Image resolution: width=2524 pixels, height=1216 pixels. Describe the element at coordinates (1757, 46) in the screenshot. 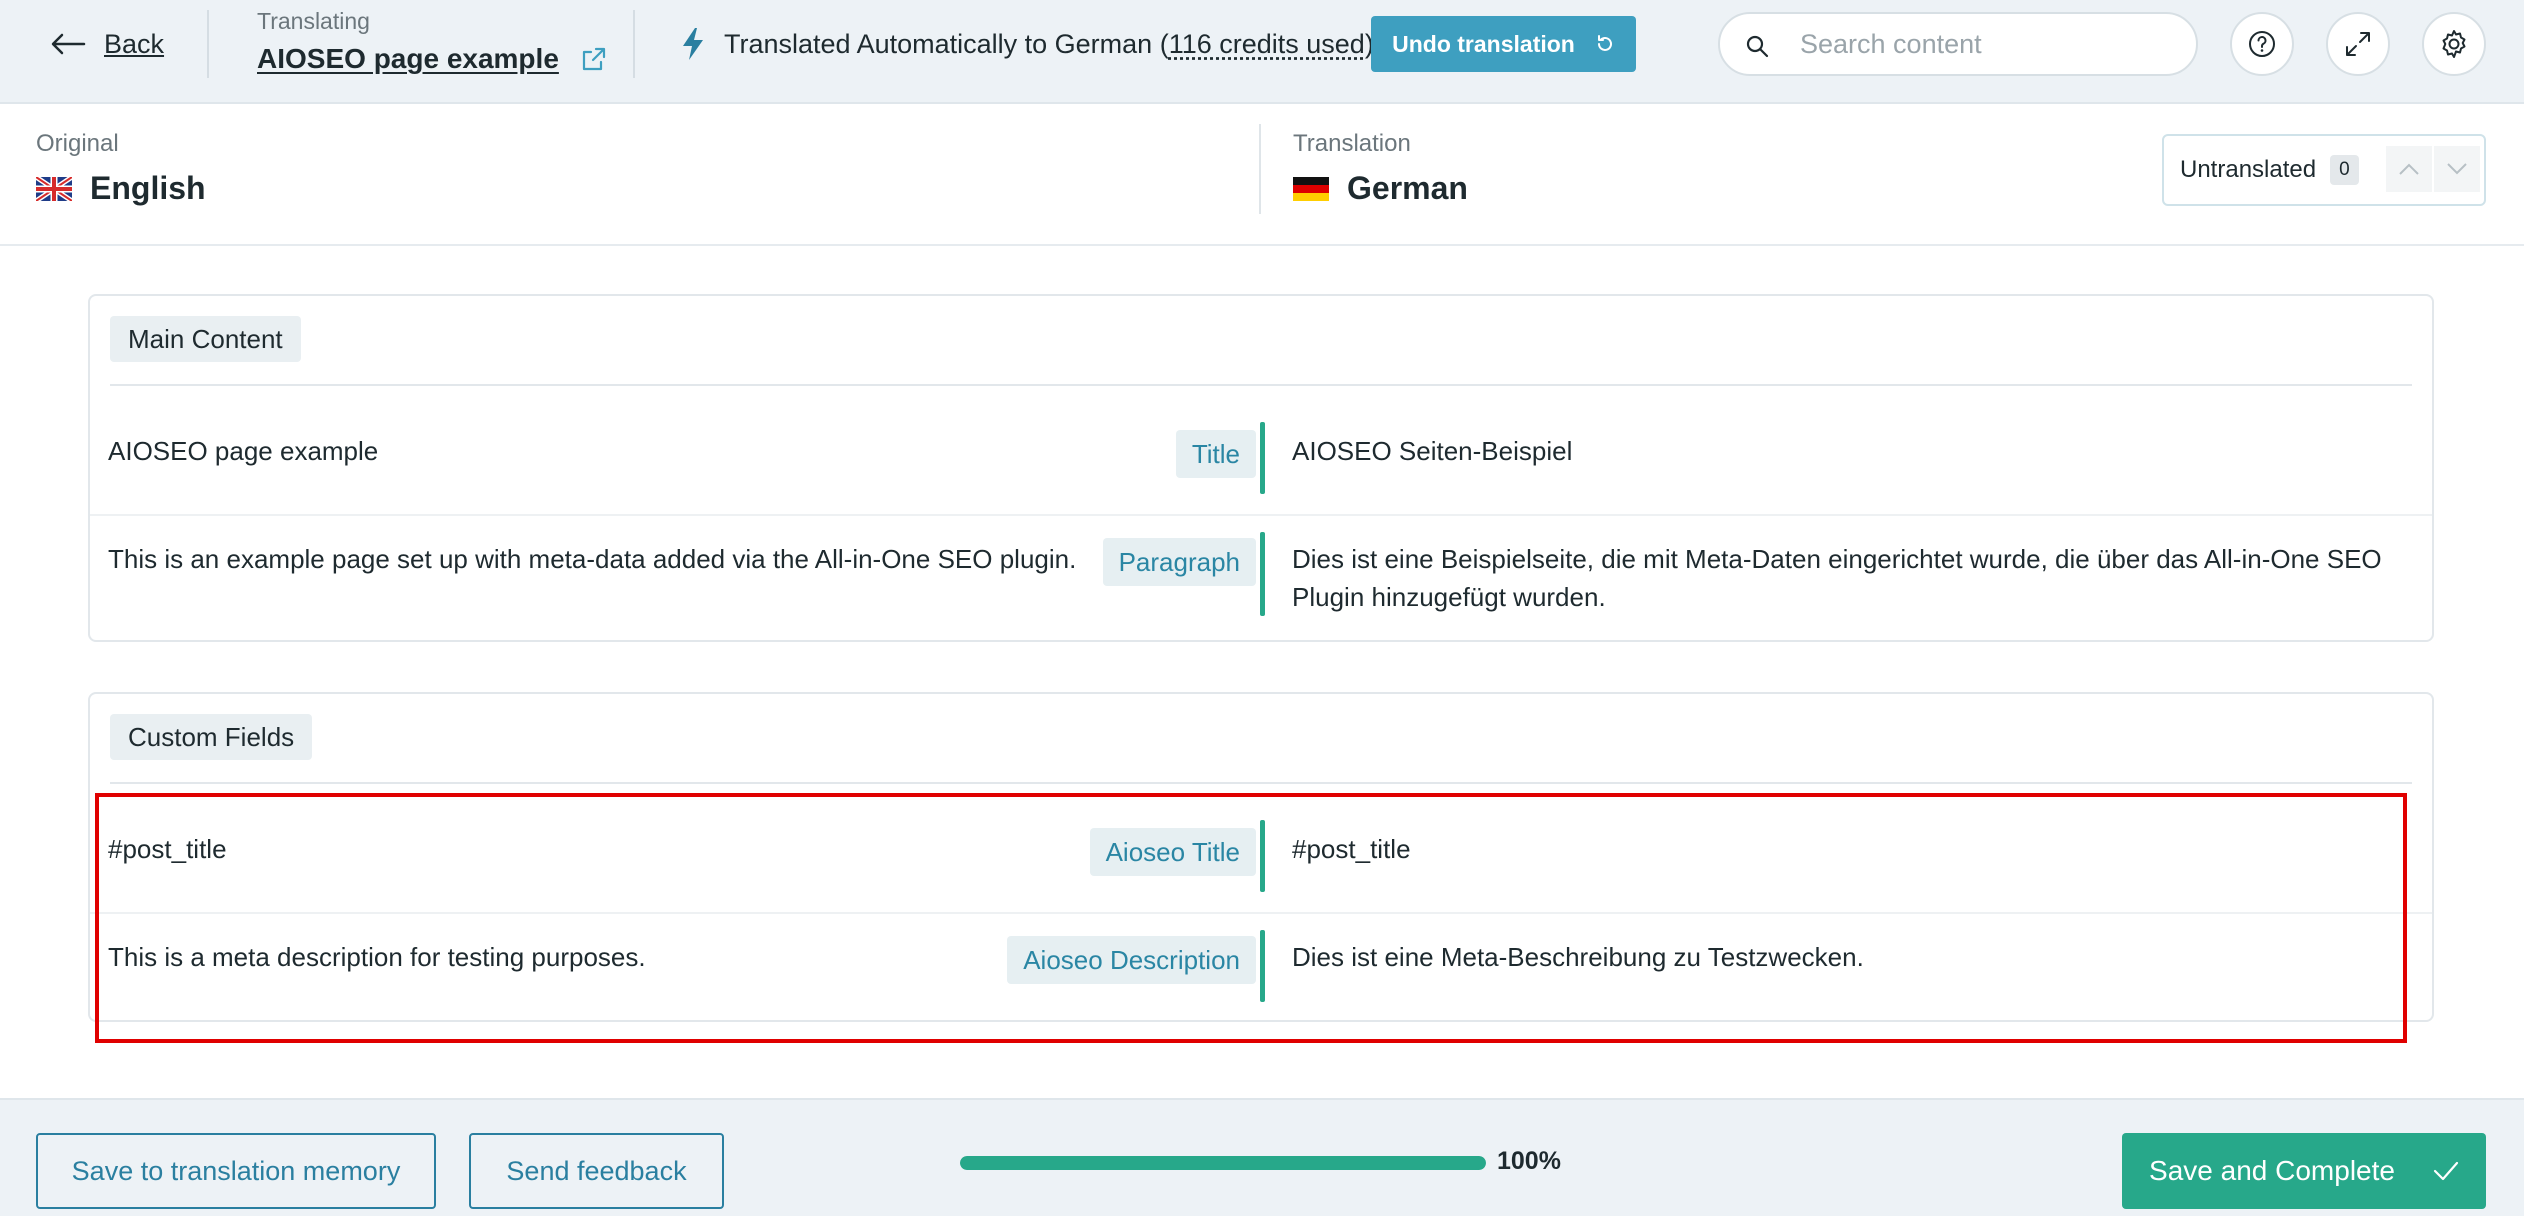

I see `search-icon` at that location.